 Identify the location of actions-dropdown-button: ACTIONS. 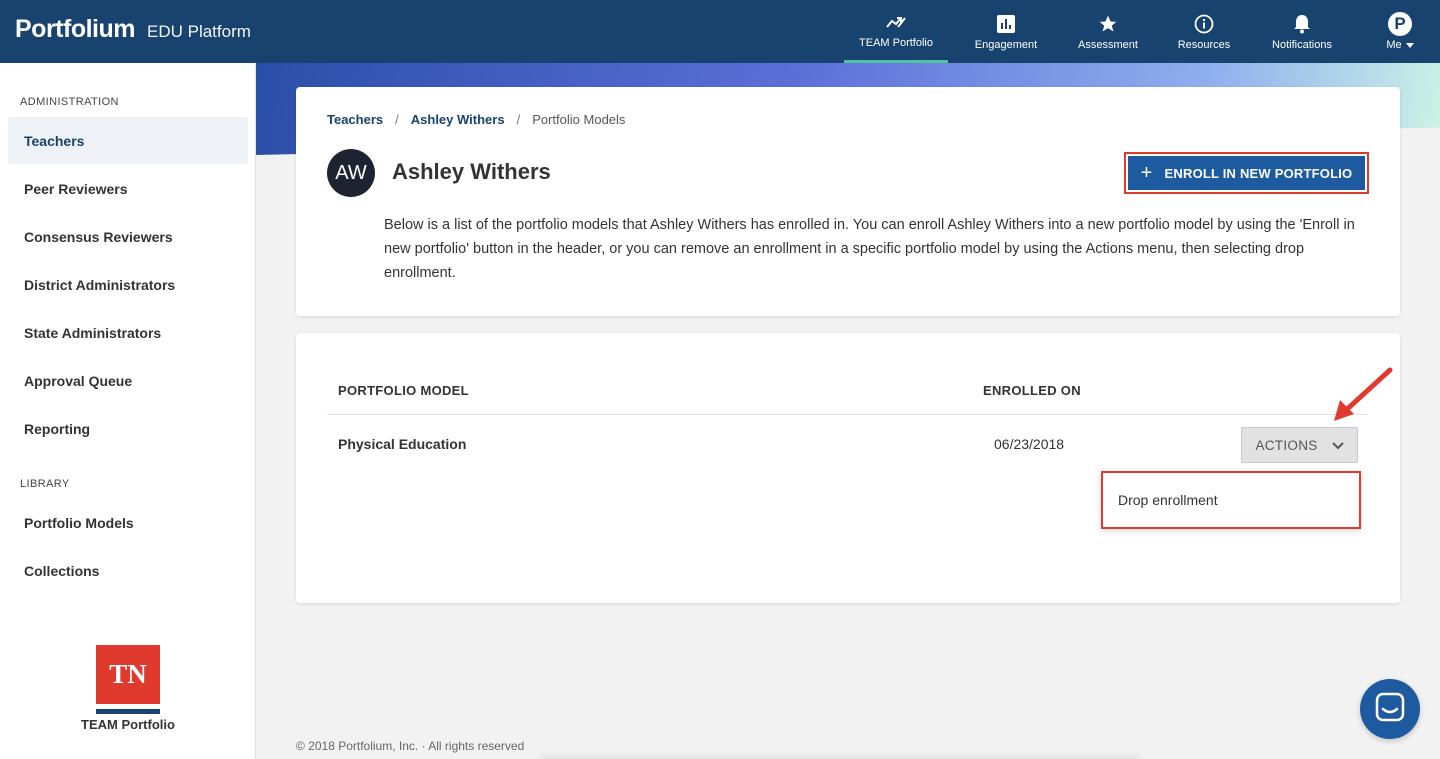
(1299, 445).